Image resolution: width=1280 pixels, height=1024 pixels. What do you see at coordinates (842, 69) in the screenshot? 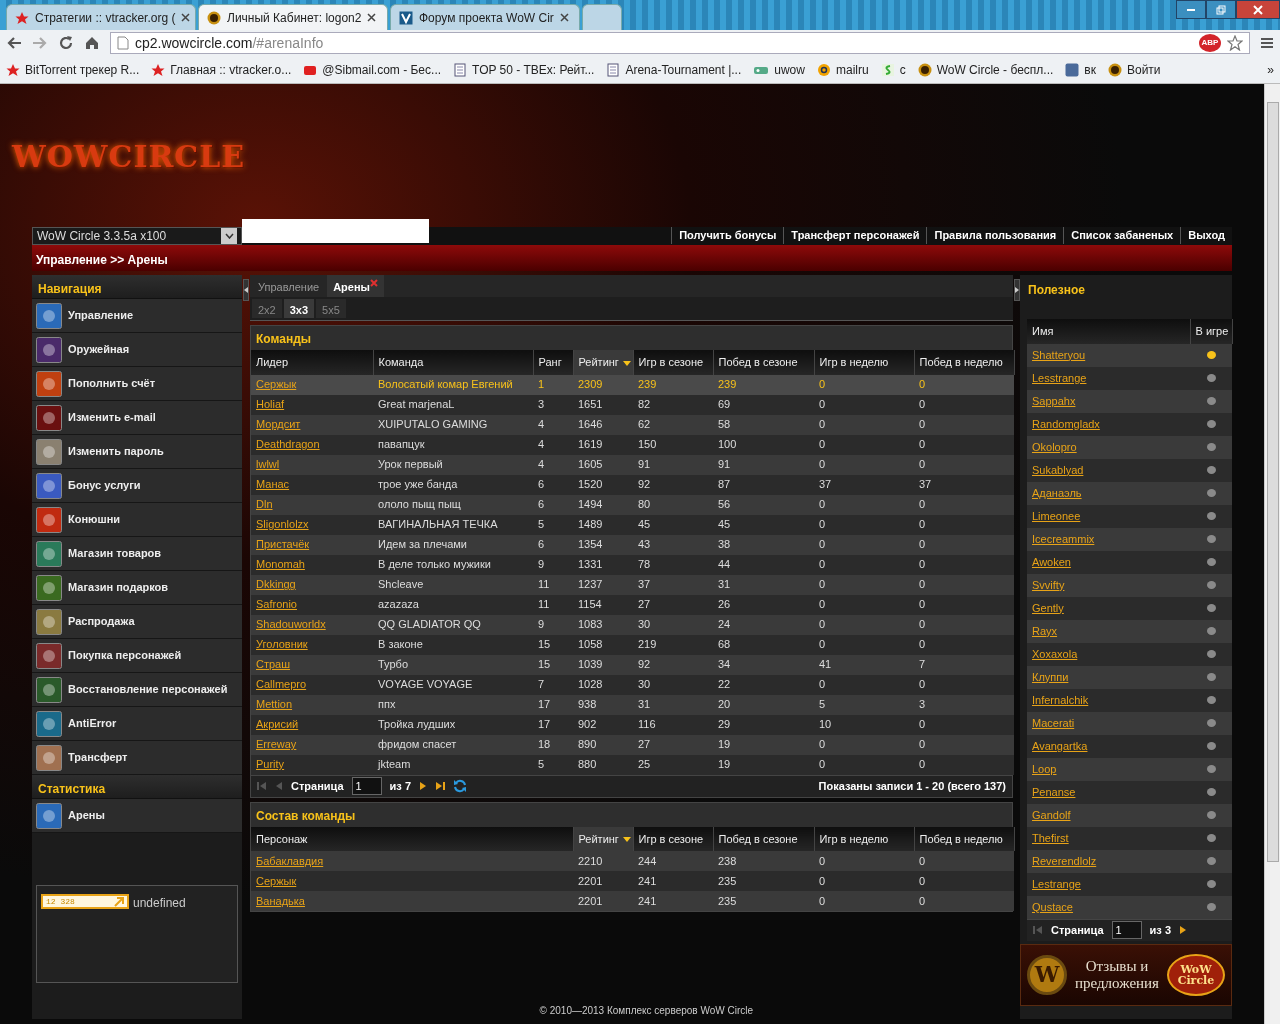
I see `bookmark-link: mailru` at bounding box center [842, 69].